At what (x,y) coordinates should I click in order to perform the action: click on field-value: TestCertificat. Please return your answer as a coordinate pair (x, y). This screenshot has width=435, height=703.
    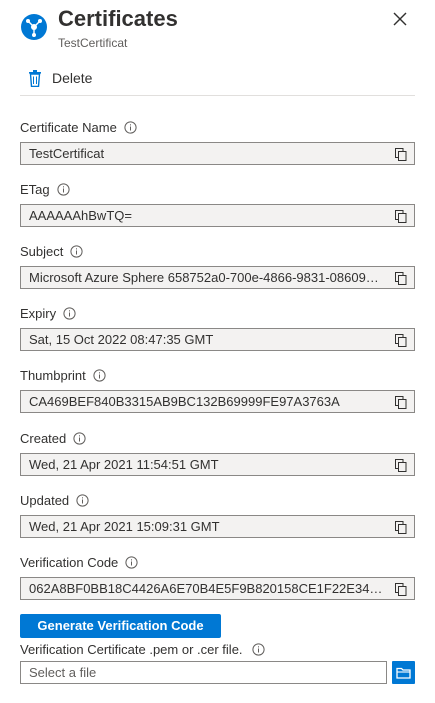
    Looking at the image, I should click on (67, 153).